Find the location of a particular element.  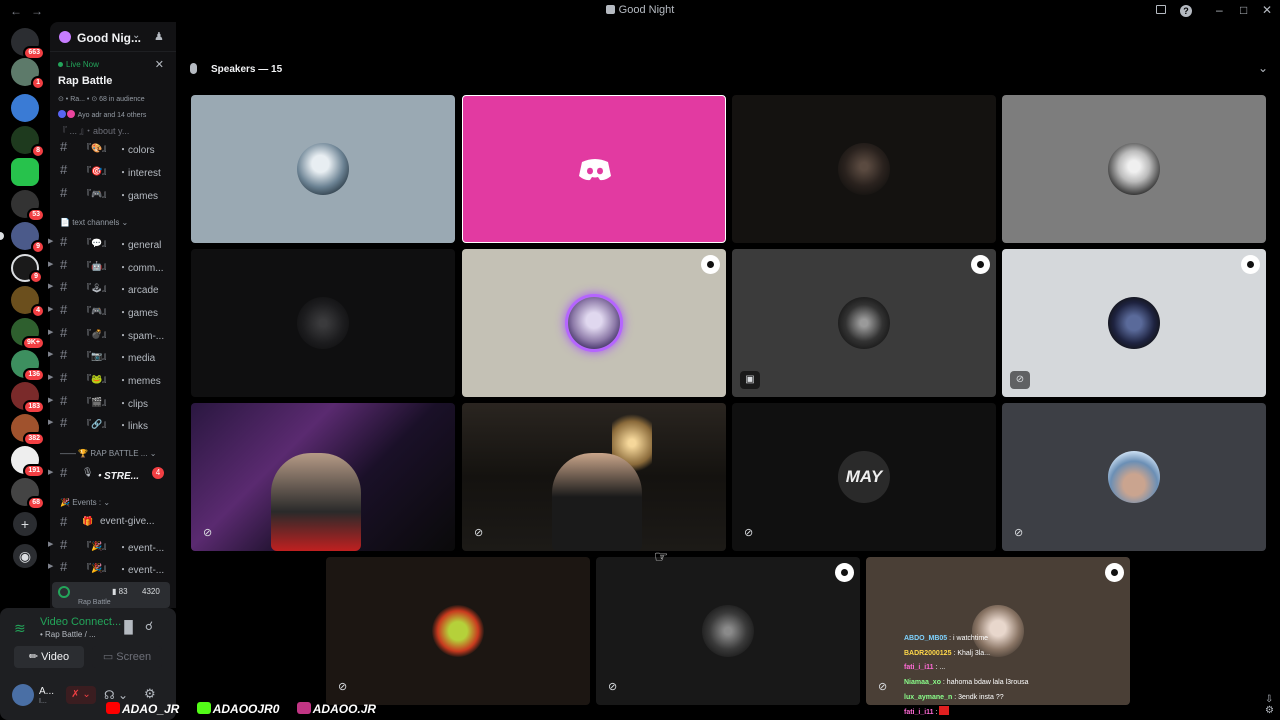

screen-share-button: ▭ Screen is located at coordinates (127, 657).